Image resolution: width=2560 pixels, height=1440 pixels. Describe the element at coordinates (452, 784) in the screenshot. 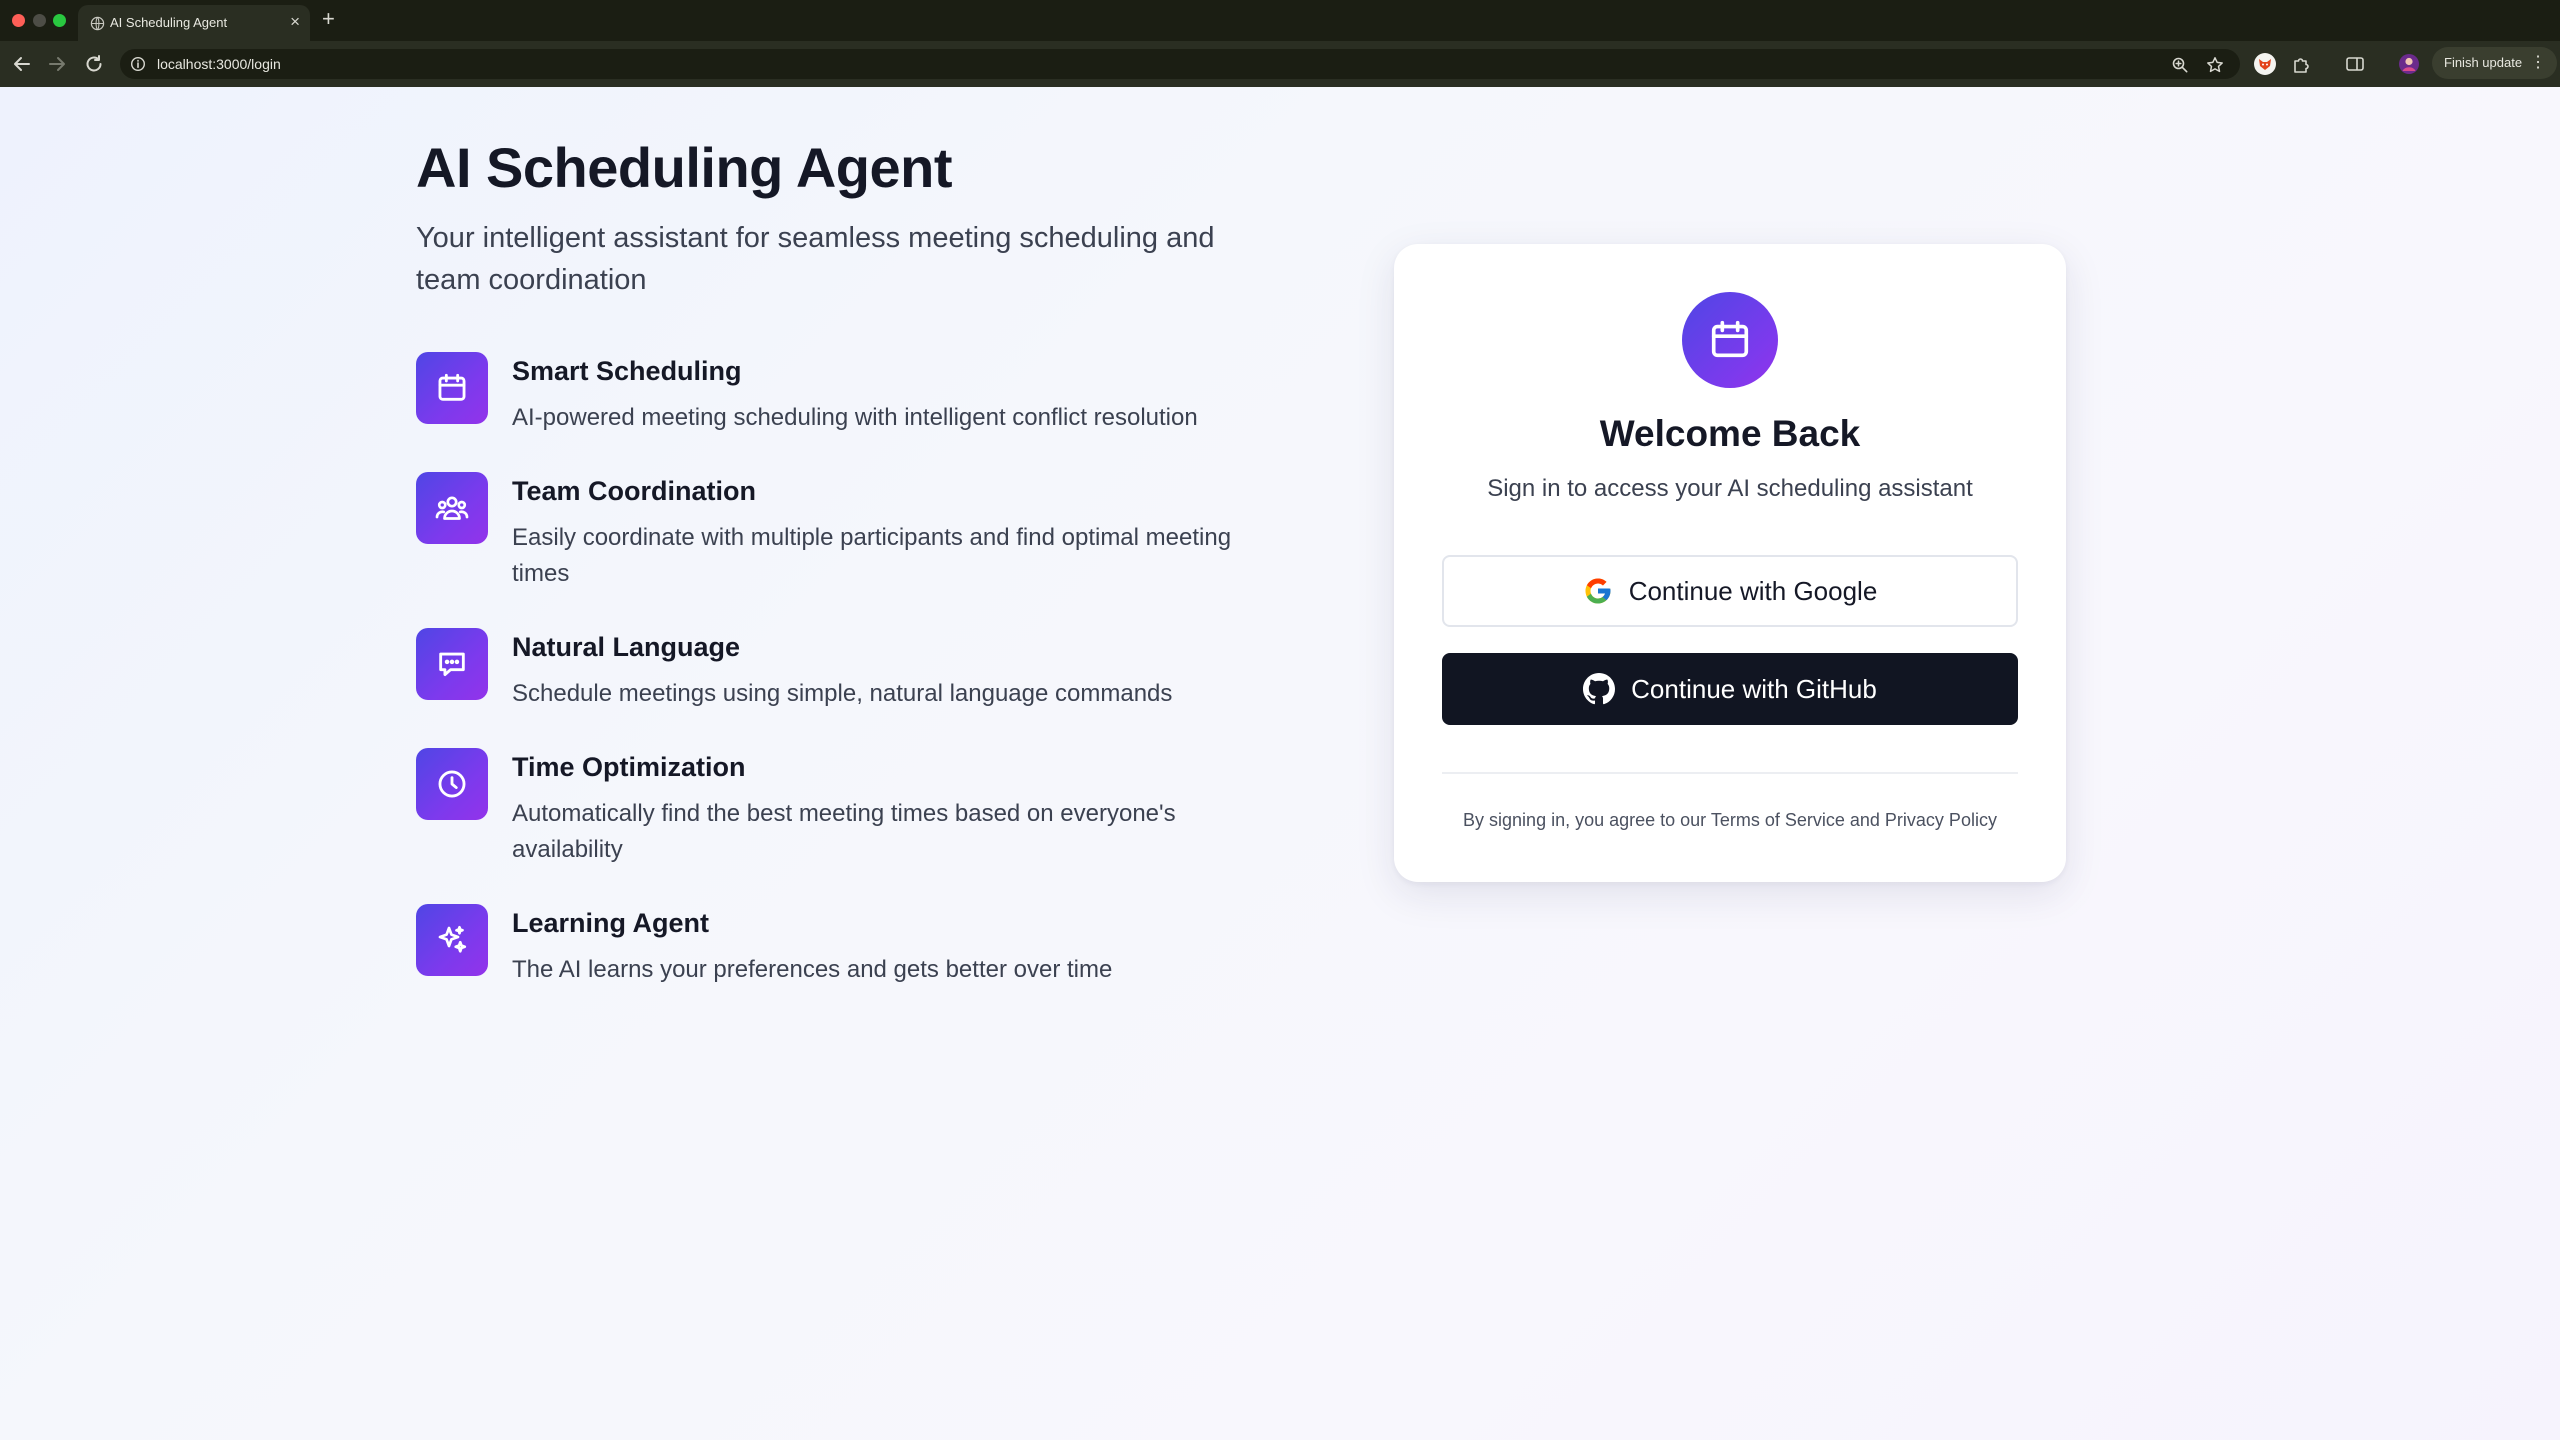

I see `clock-icon` at that location.